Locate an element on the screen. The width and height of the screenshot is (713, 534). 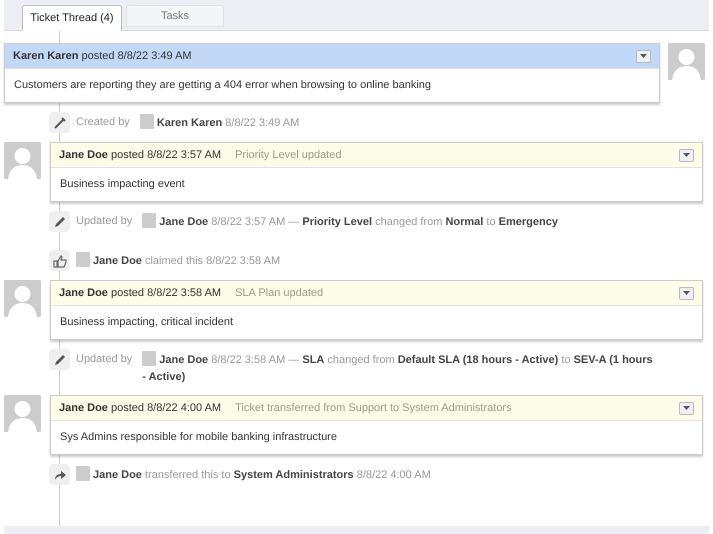
message-note: Ticket transferred from Support to System Administrators is located at coordinates (374, 408).